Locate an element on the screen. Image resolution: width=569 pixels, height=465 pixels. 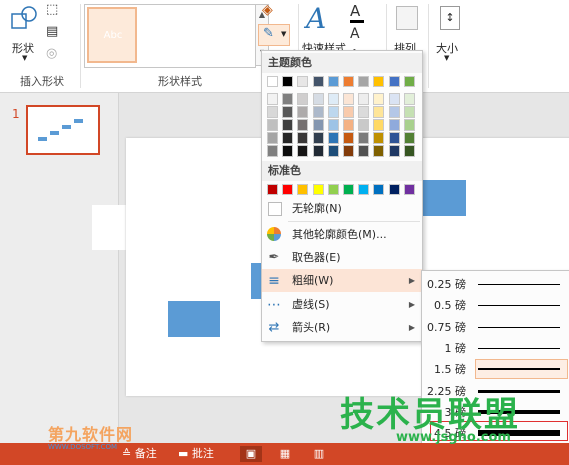
shape-fill-icon: ◈ is located at coordinates (267, 10).